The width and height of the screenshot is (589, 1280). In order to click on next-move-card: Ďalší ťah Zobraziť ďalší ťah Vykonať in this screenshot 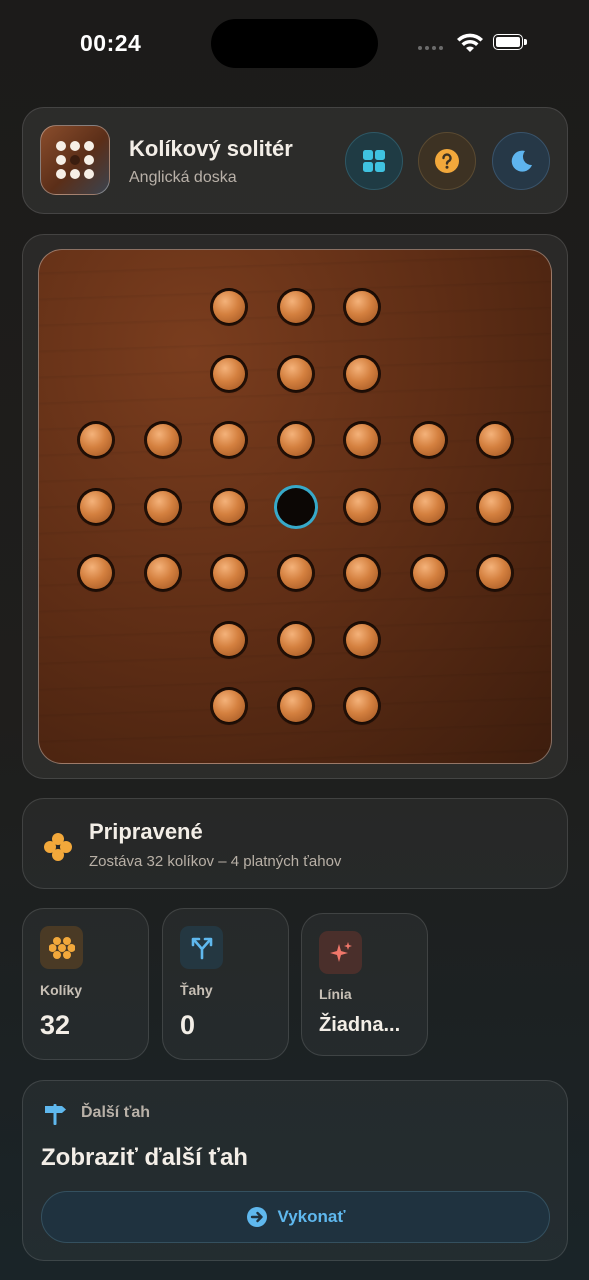, I will do `click(295, 1170)`.